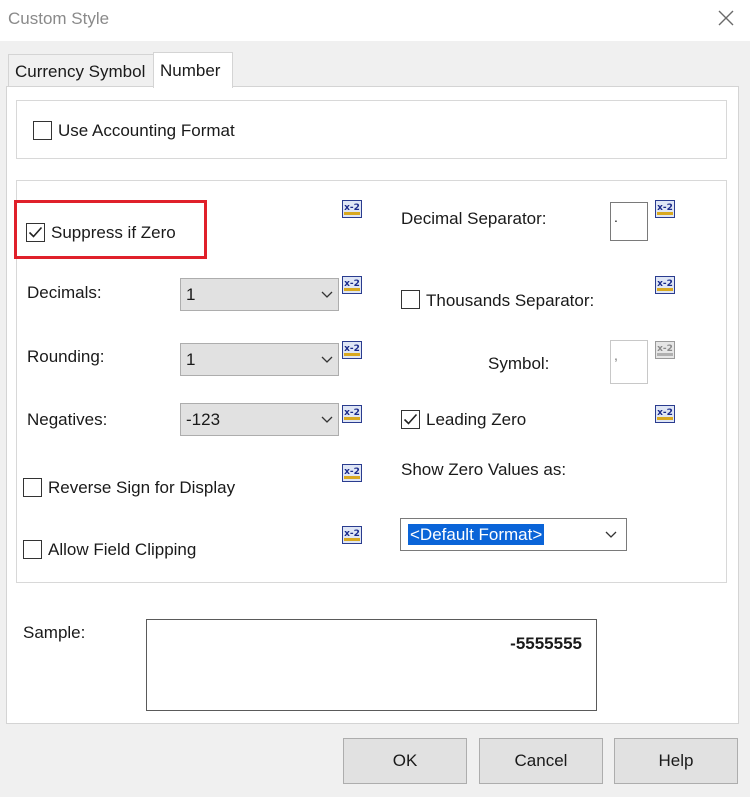  I want to click on cancel-button: Cancel, so click(541, 761).